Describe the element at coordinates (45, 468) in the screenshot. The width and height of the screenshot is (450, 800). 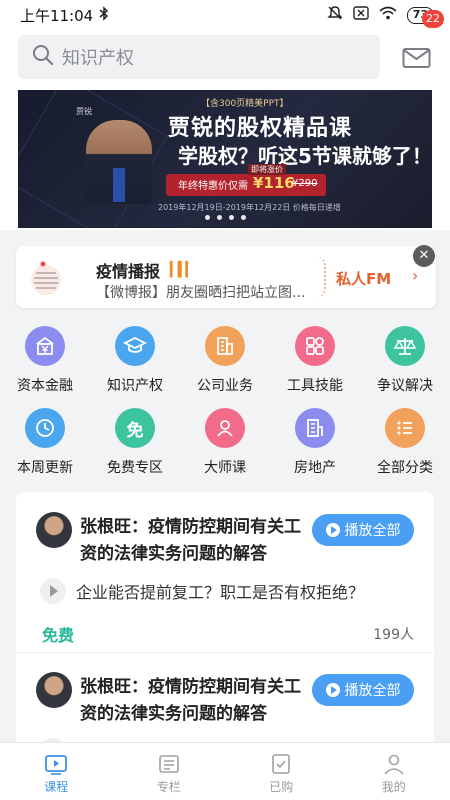
I see `category-label: 本周更新` at that location.